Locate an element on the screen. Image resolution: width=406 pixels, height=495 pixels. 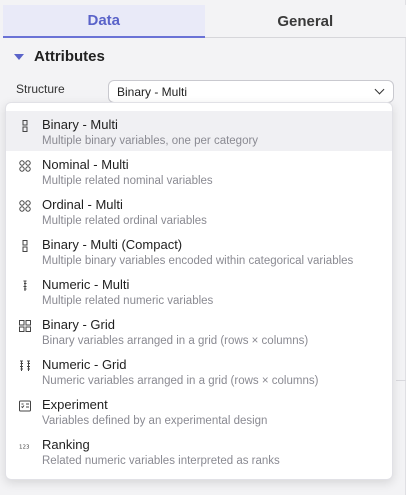
option-title: Binary - Multi is located at coordinates (80, 124).